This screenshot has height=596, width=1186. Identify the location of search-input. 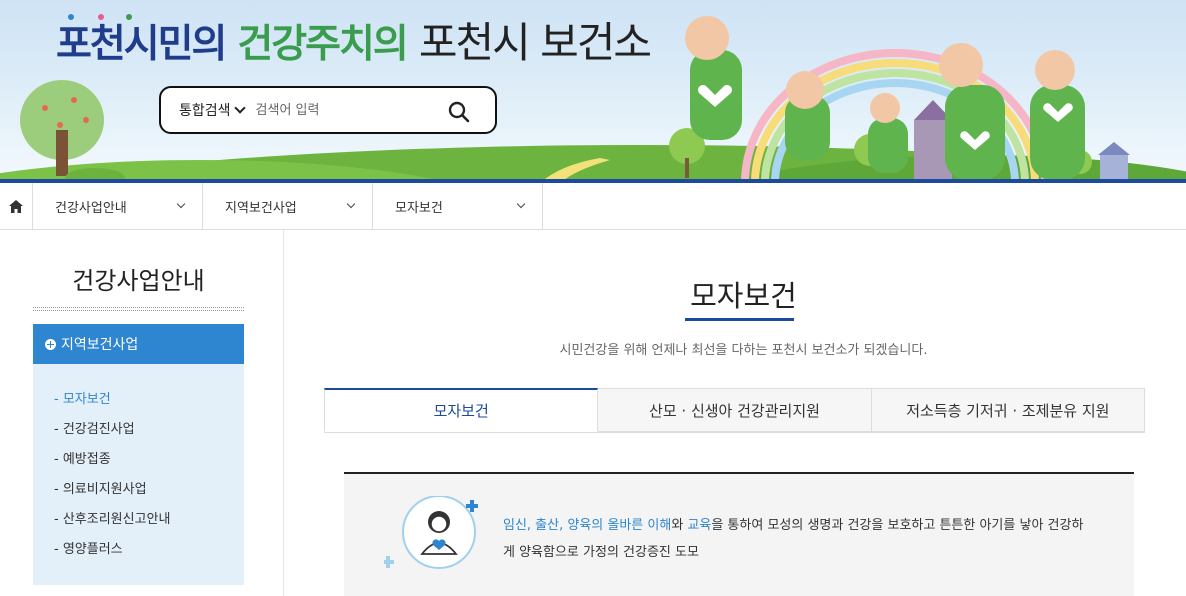
(340, 110).